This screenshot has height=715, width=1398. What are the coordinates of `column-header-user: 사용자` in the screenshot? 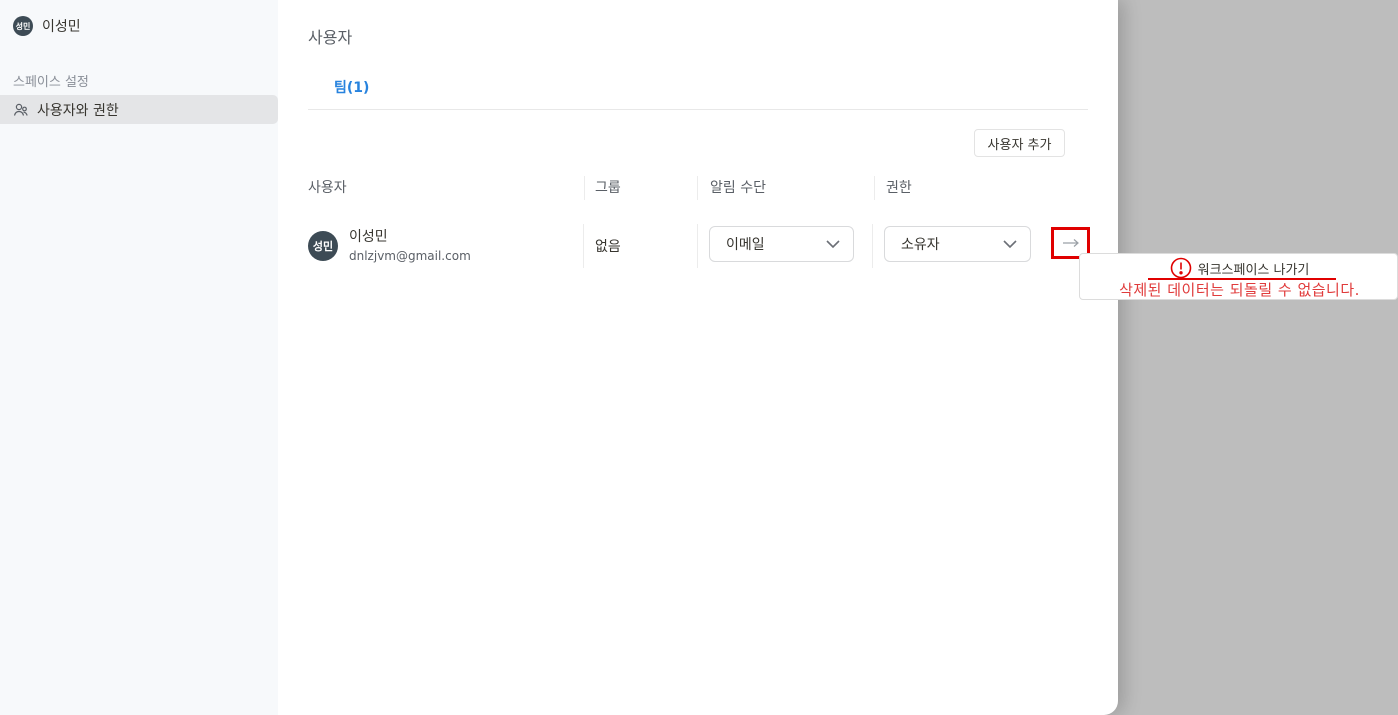 It's located at (327, 188).